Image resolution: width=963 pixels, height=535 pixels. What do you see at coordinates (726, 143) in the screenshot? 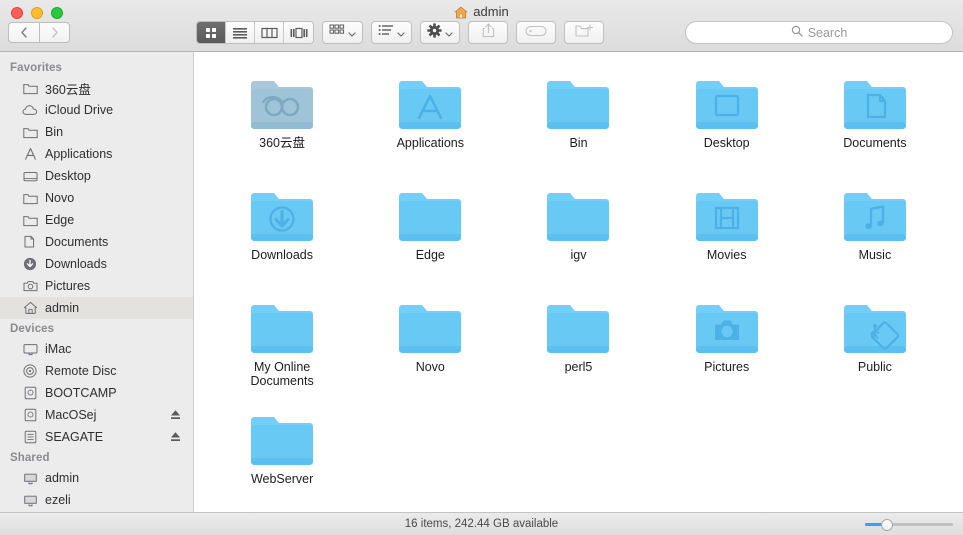
I see `file-name: Desktop` at bounding box center [726, 143].